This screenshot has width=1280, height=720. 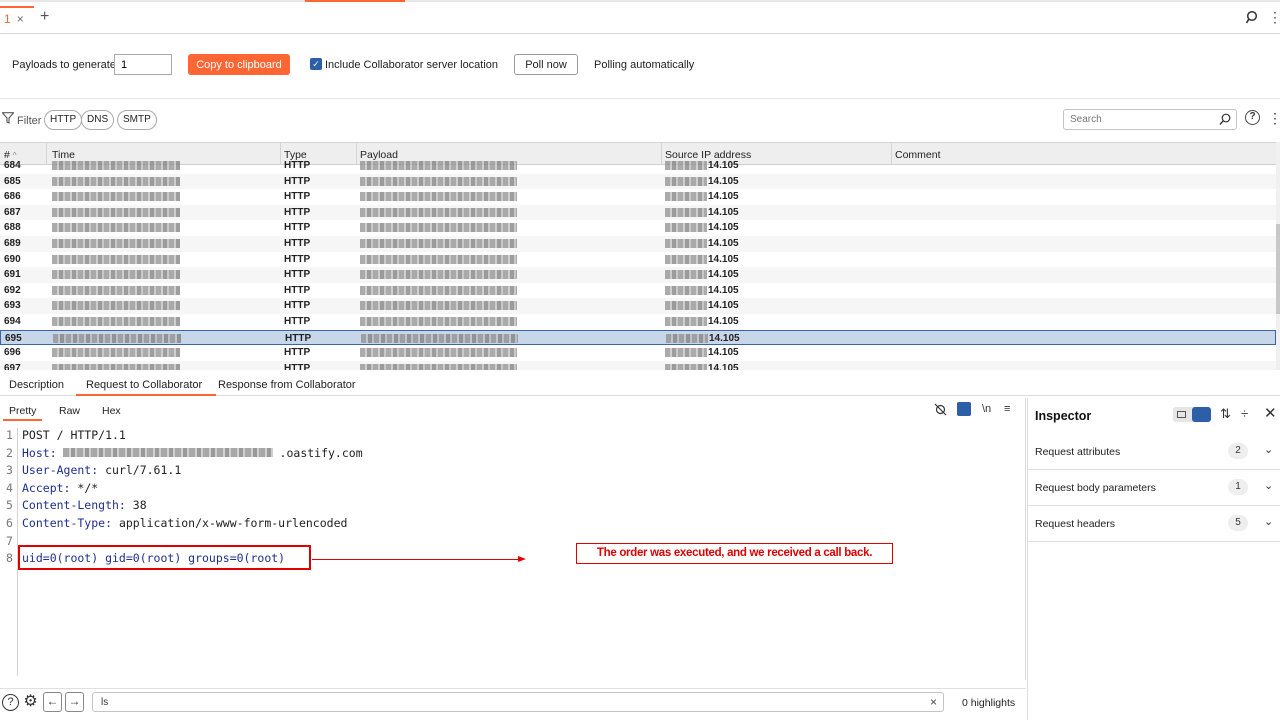 I want to click on header-name: Accept:, so click(x=46, y=487).